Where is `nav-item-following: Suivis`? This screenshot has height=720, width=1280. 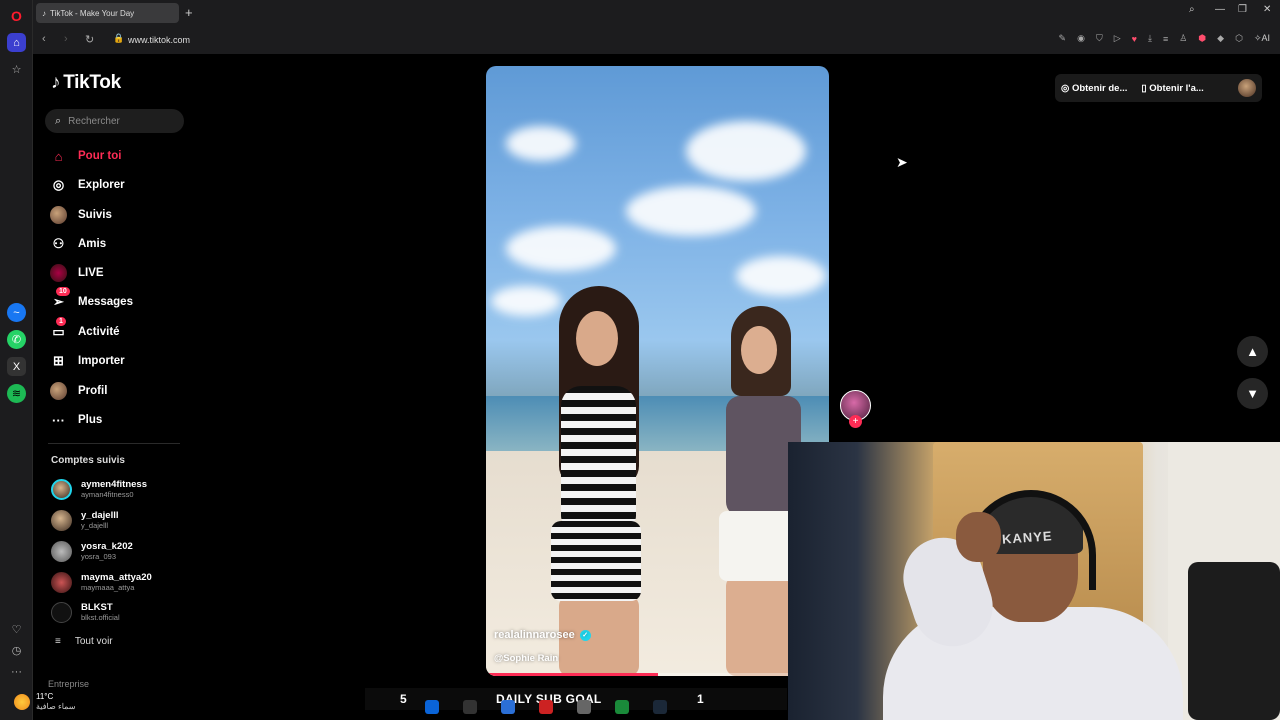
nav-item-following: Suivis is located at coordinates (81, 215).